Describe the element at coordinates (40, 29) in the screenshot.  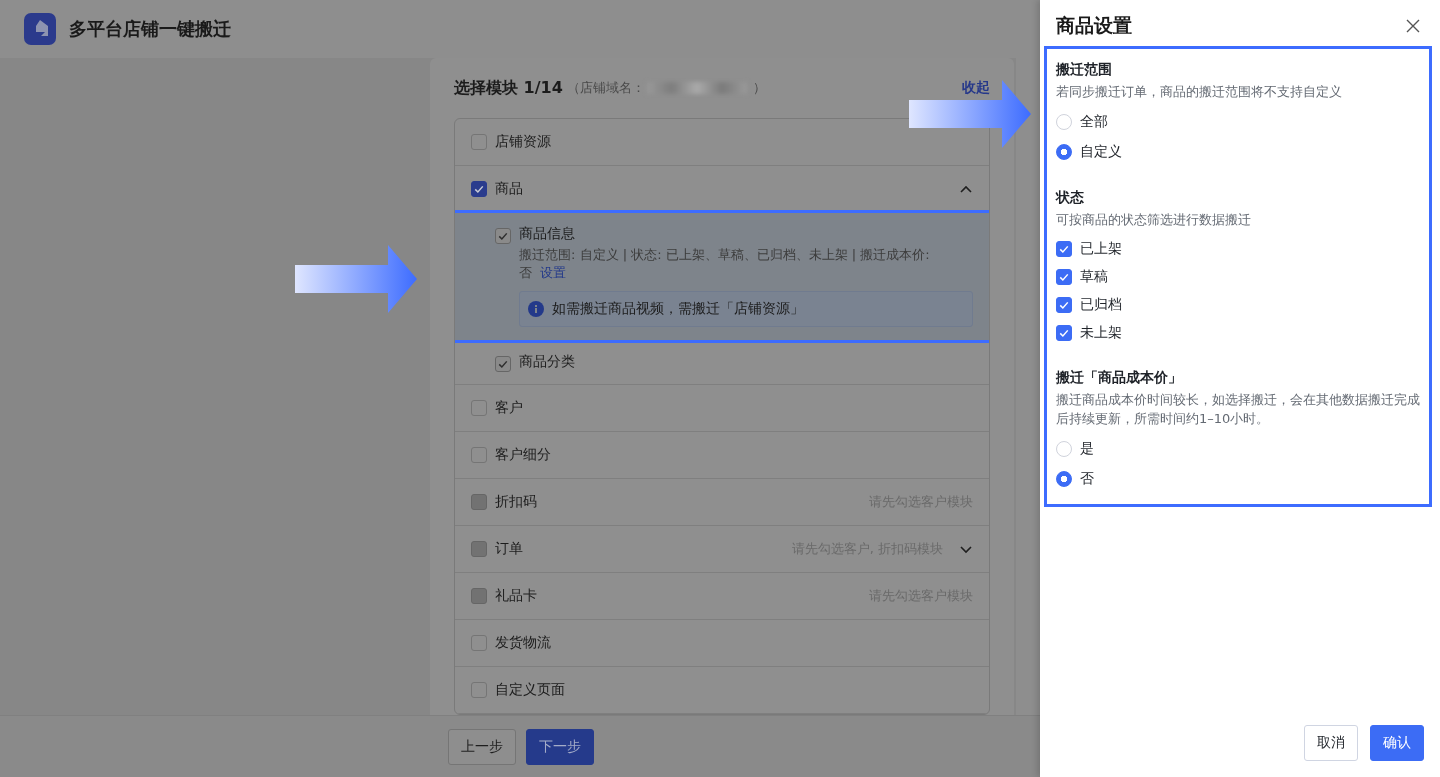
I see `logo-icon` at that location.